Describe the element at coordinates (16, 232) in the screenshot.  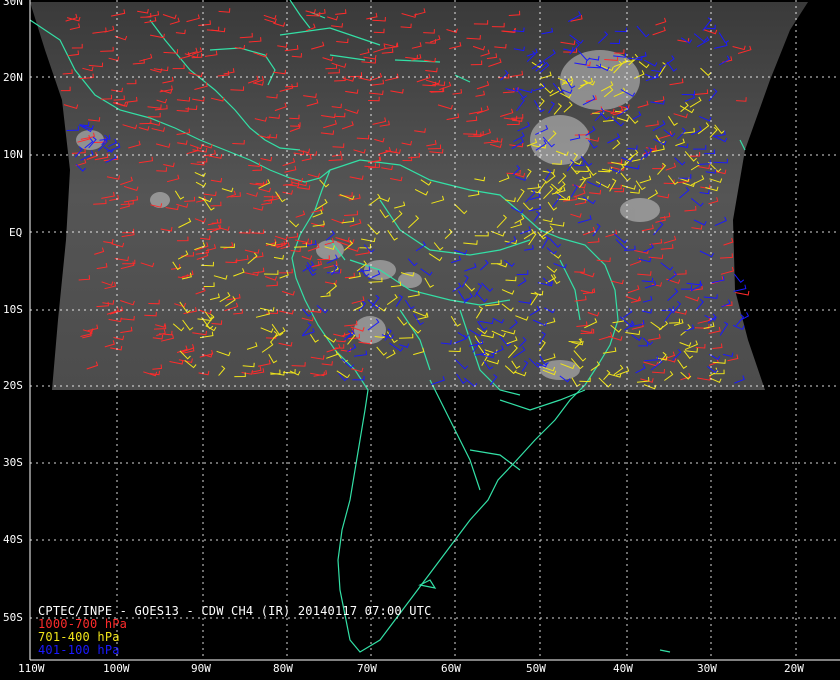
I see `lat-label-eq: EQ` at that location.